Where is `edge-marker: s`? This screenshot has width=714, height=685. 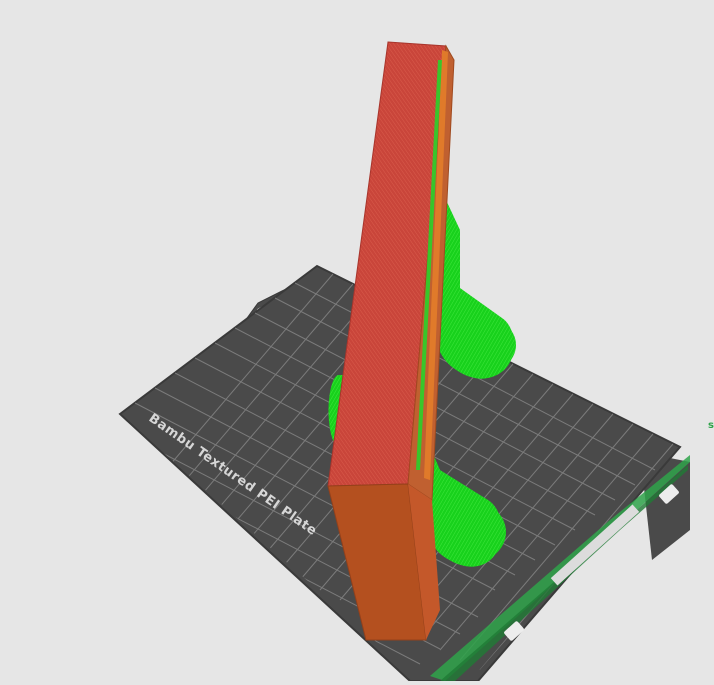 edge-marker: s is located at coordinates (711, 425).